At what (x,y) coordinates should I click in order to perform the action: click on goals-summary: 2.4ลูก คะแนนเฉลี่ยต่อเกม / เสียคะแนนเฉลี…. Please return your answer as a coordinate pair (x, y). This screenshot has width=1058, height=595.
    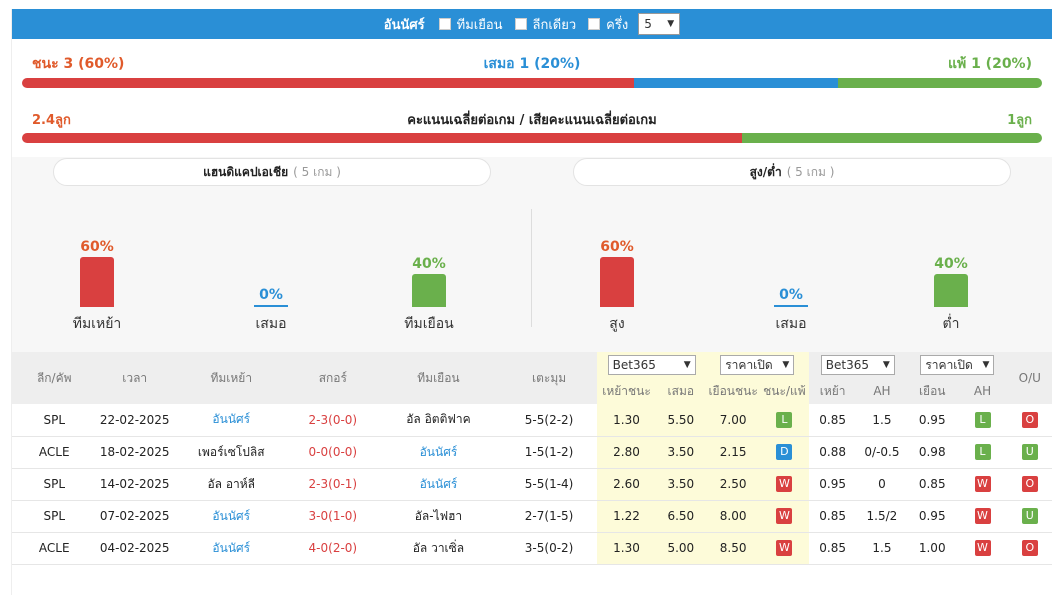
    Looking at the image, I should click on (532, 119).